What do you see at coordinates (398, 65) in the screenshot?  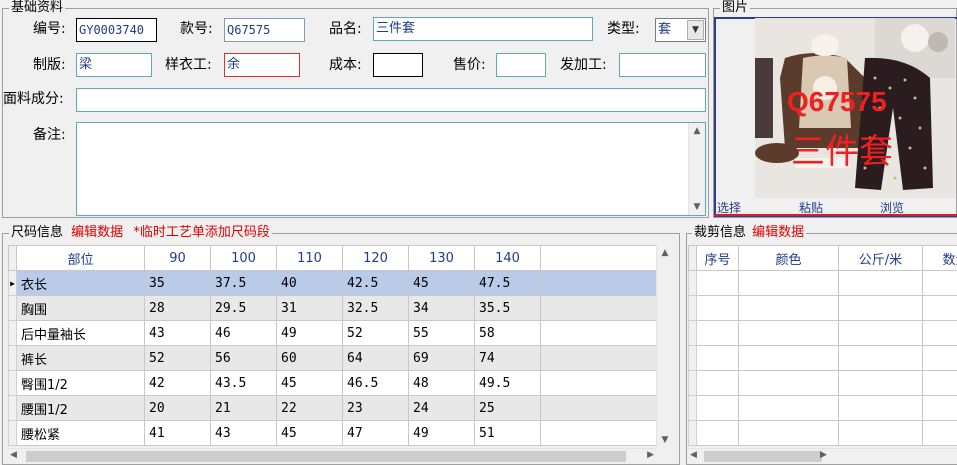 I see `cost-field` at bounding box center [398, 65].